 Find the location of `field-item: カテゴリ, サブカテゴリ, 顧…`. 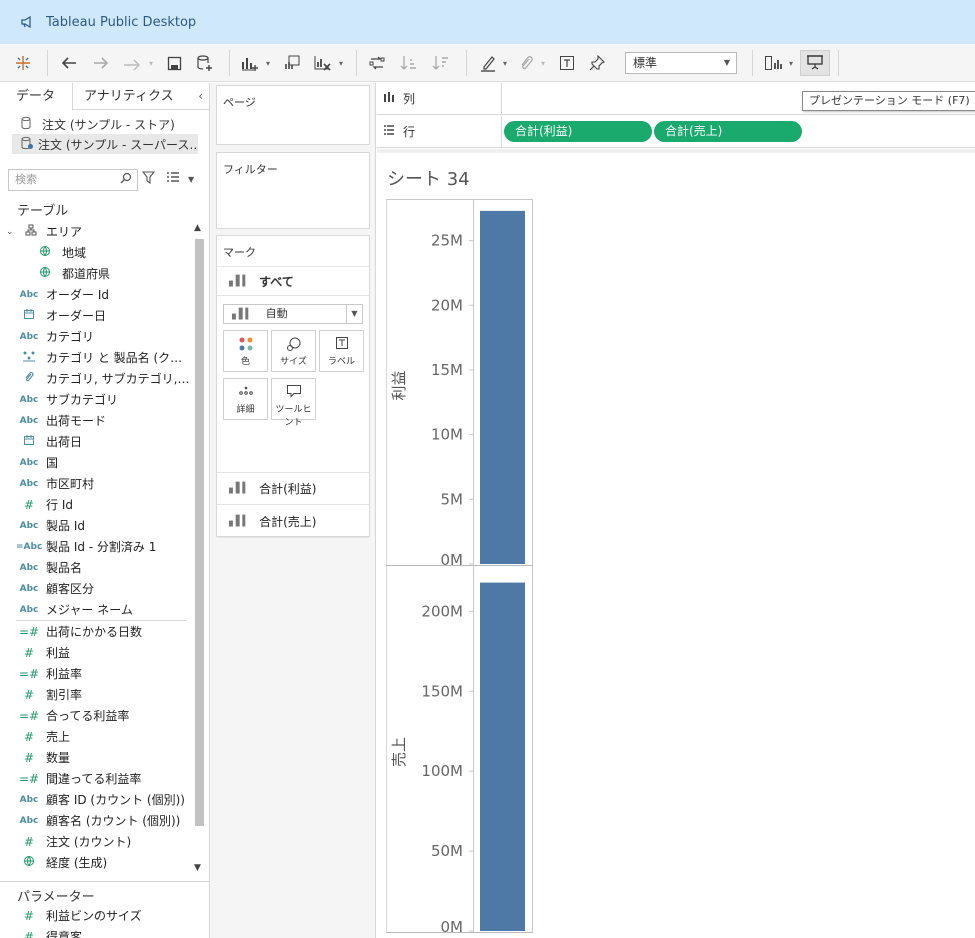

field-item: カテゴリ, サブカテゴリ, 顧… is located at coordinates (96, 378).